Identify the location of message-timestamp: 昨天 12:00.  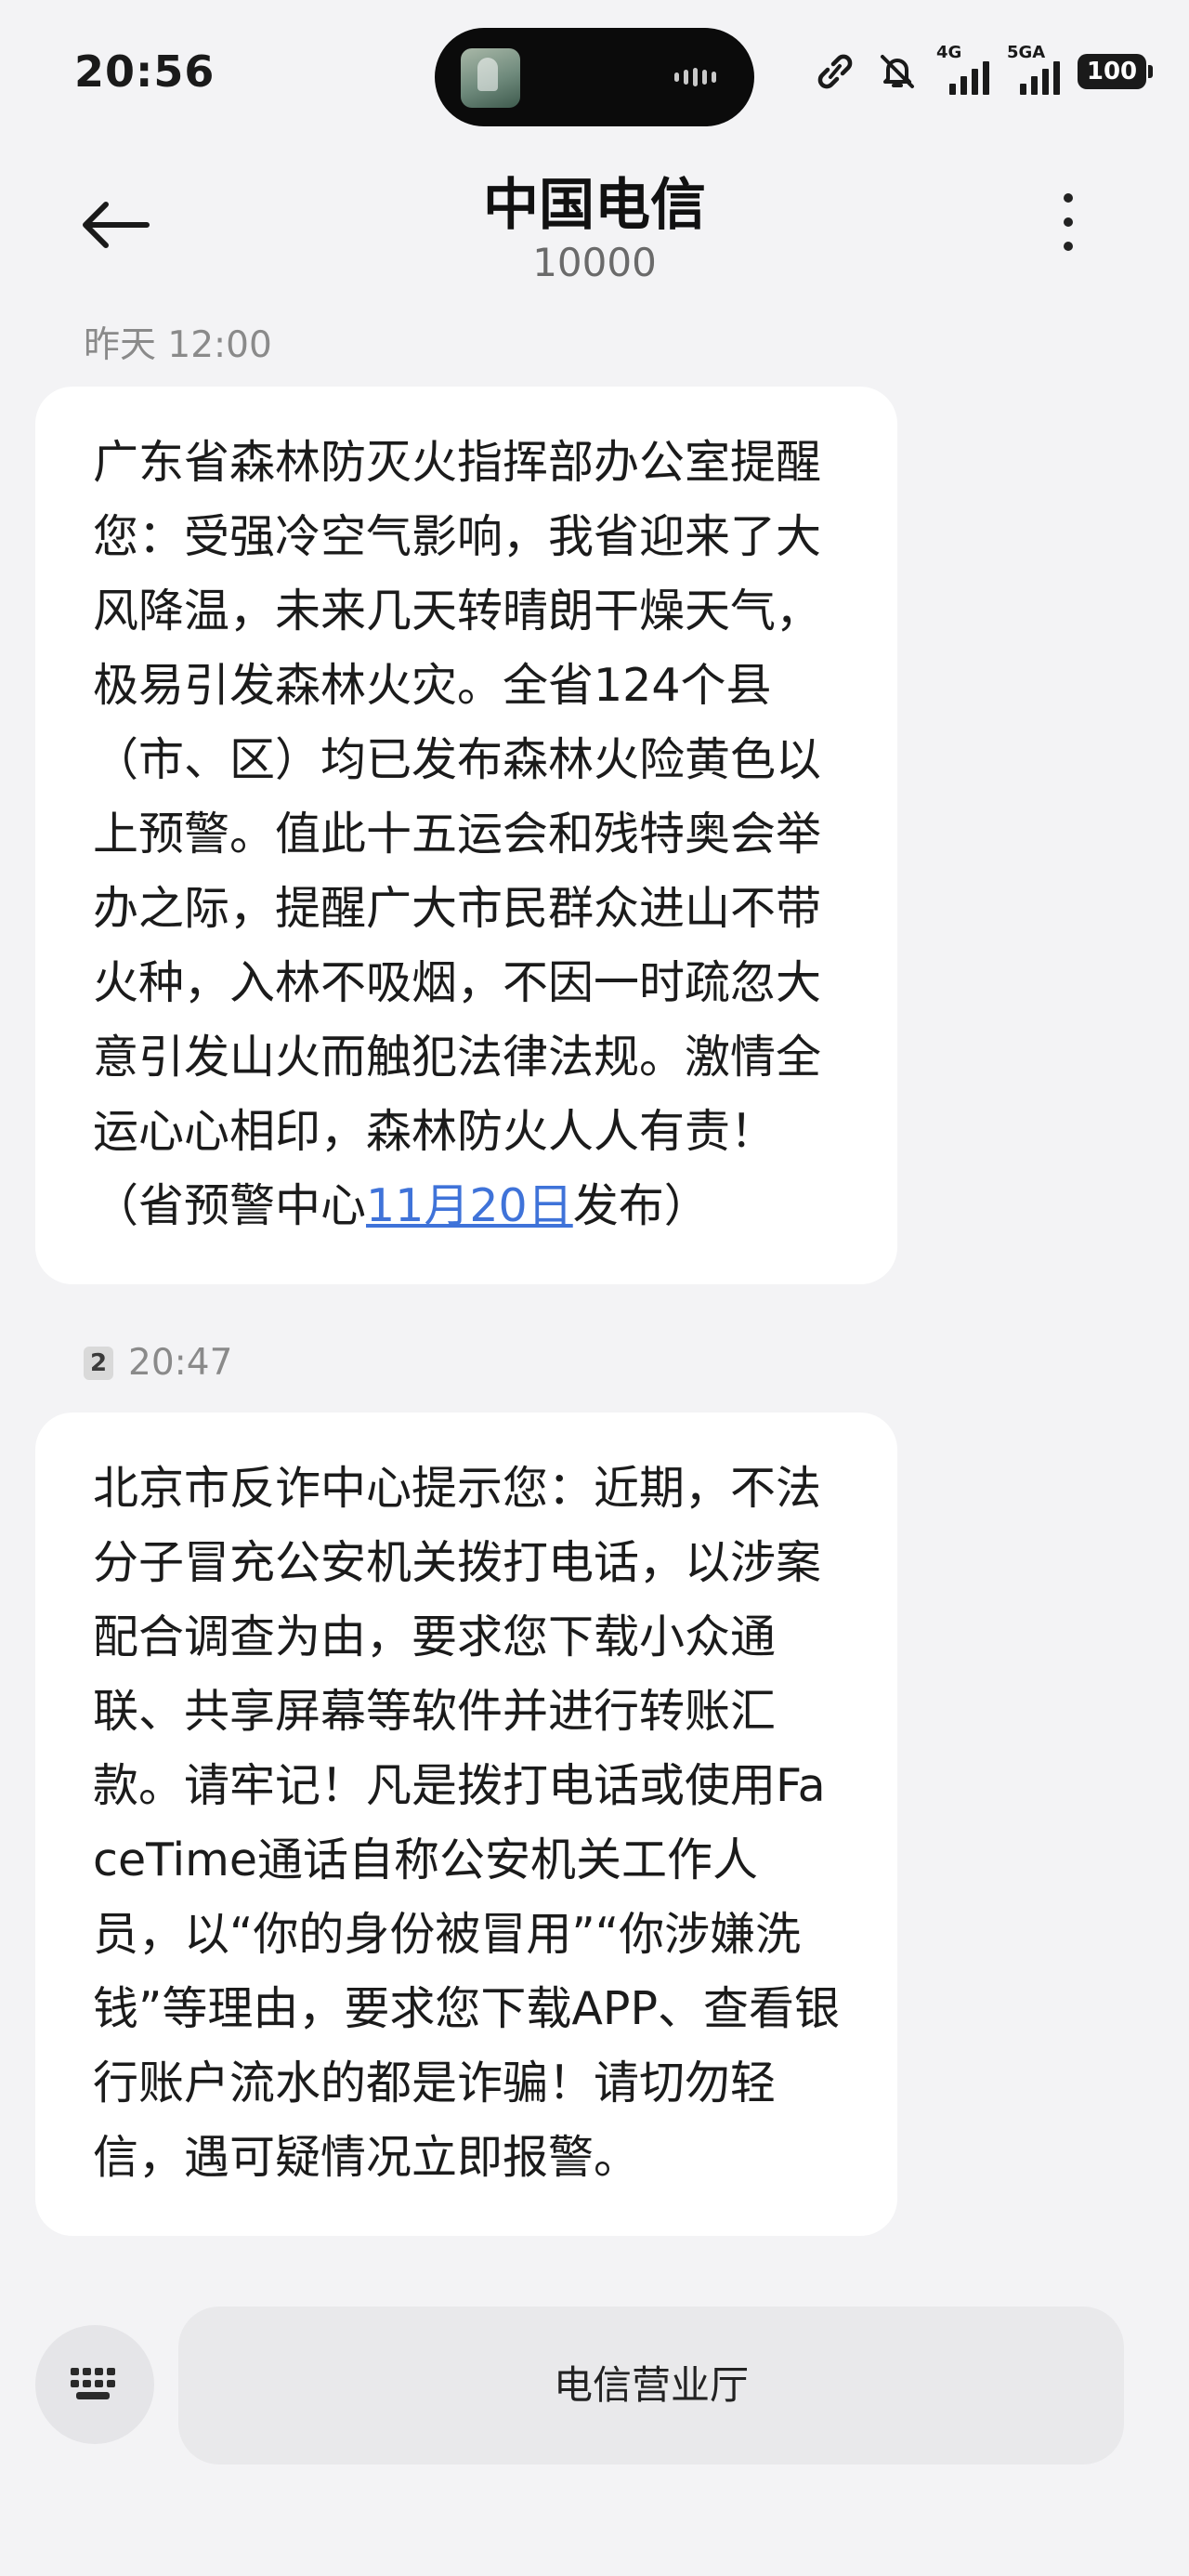
(178, 342).